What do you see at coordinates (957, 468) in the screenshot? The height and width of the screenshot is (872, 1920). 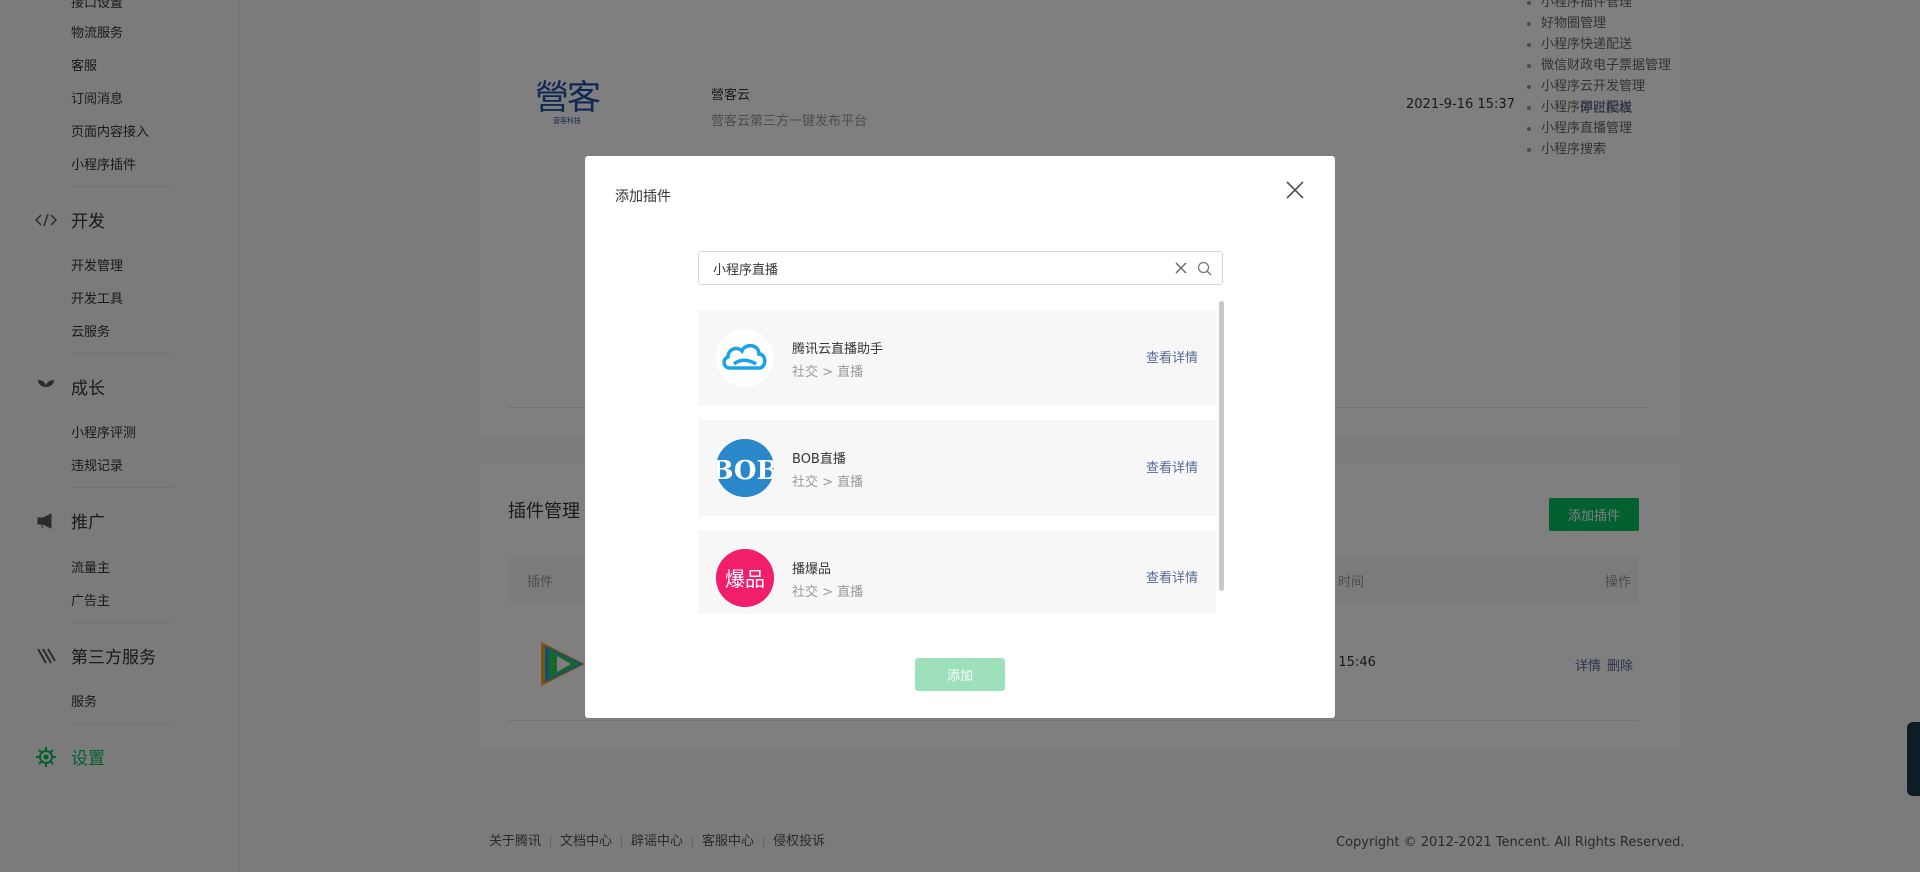 I see `list-item: BOB BOB直播 社交 > 直播 查看详情` at bounding box center [957, 468].